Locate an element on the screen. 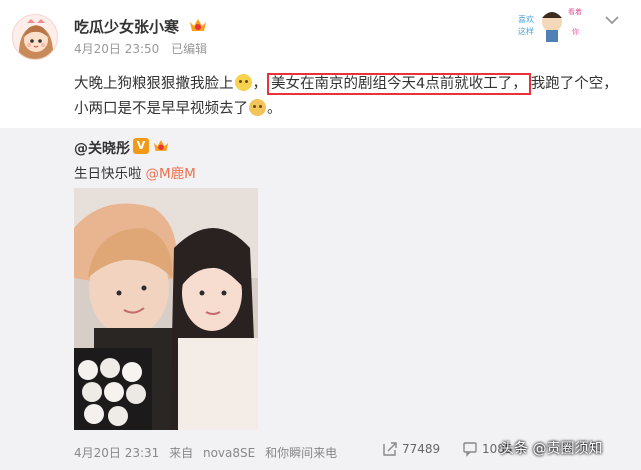 The height and width of the screenshot is (470, 641). selfie-image is located at coordinates (166, 309).